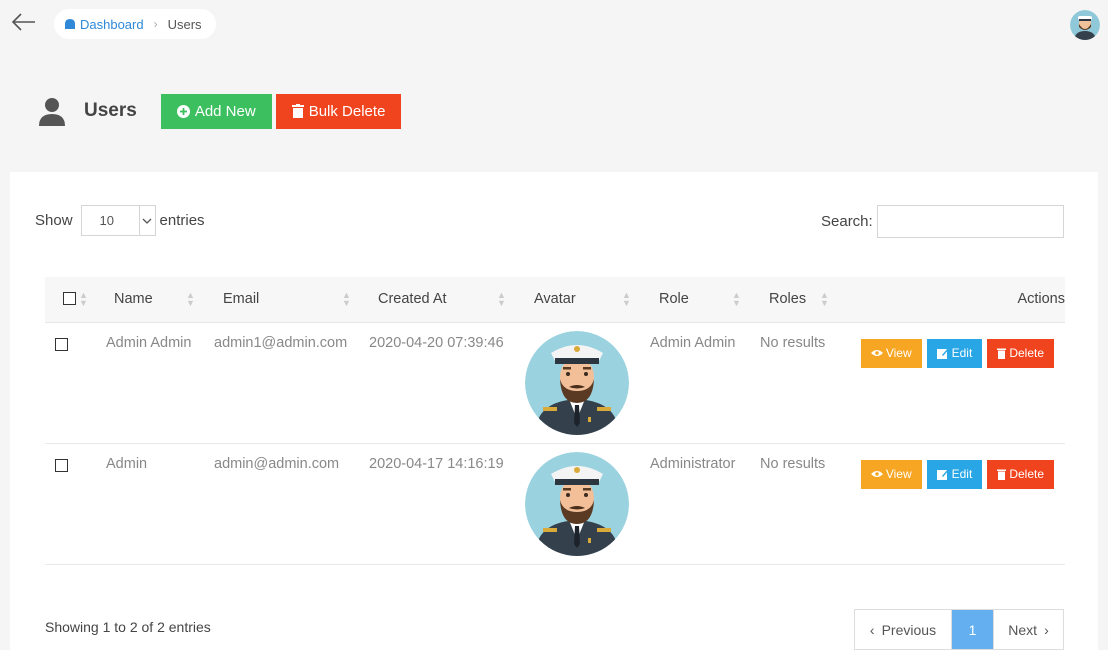  I want to click on cell-name: Admin Admin, so click(149, 342).